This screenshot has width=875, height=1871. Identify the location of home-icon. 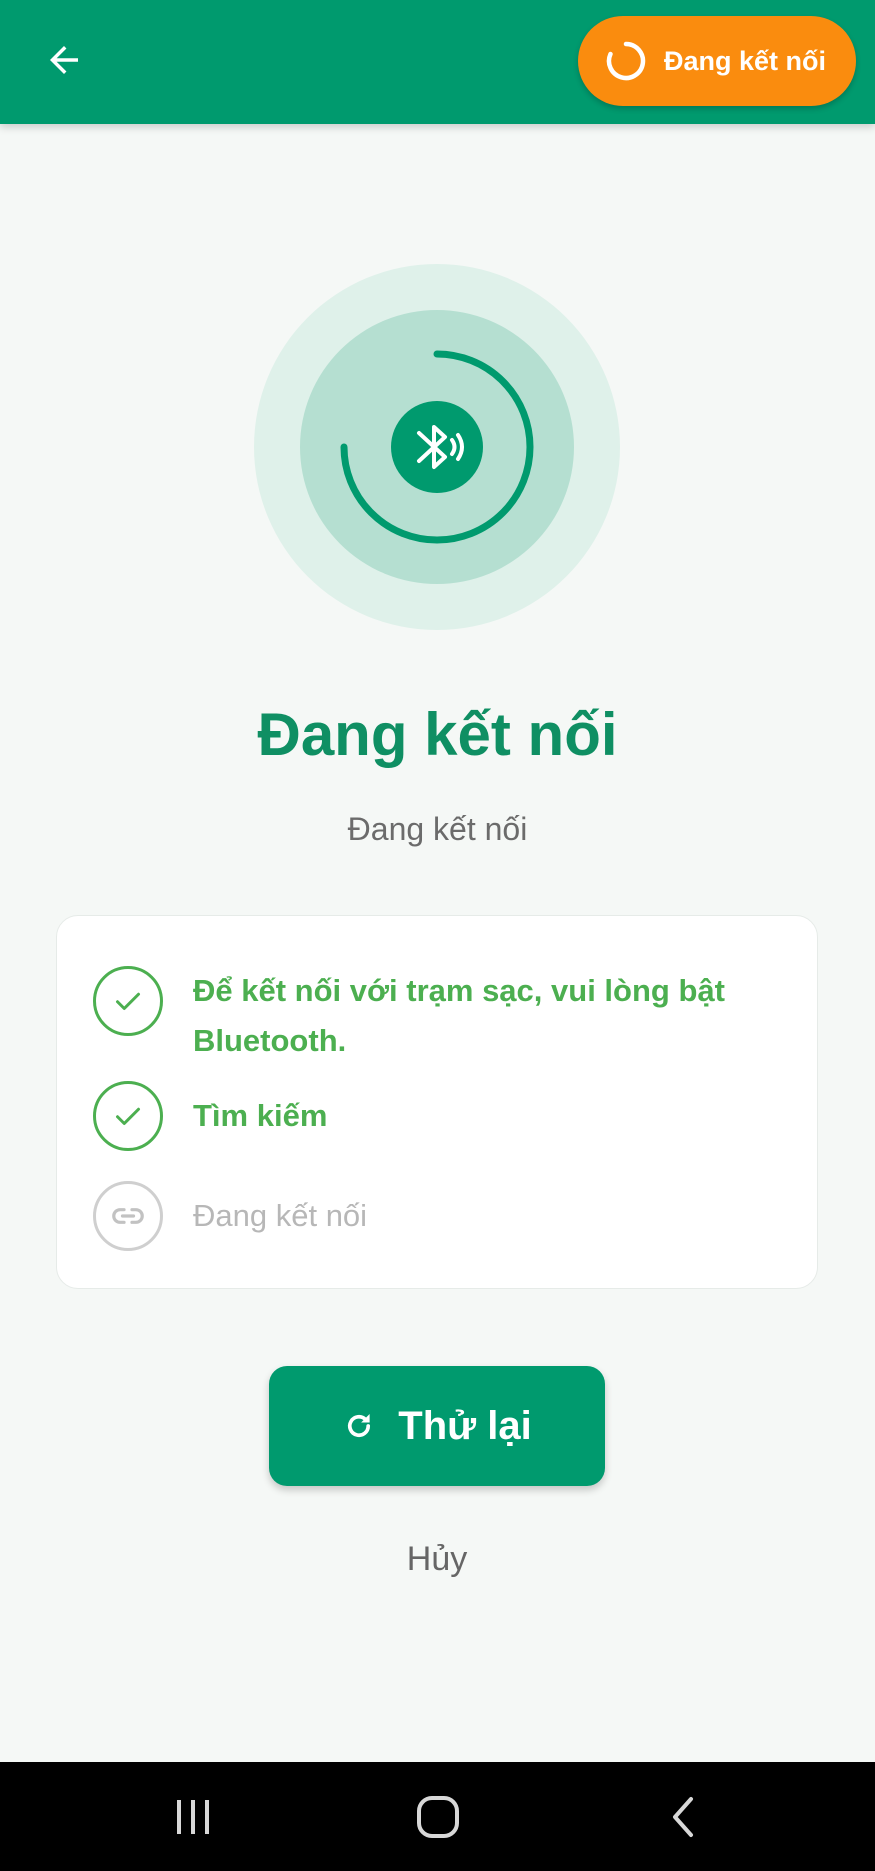
(438, 1817).